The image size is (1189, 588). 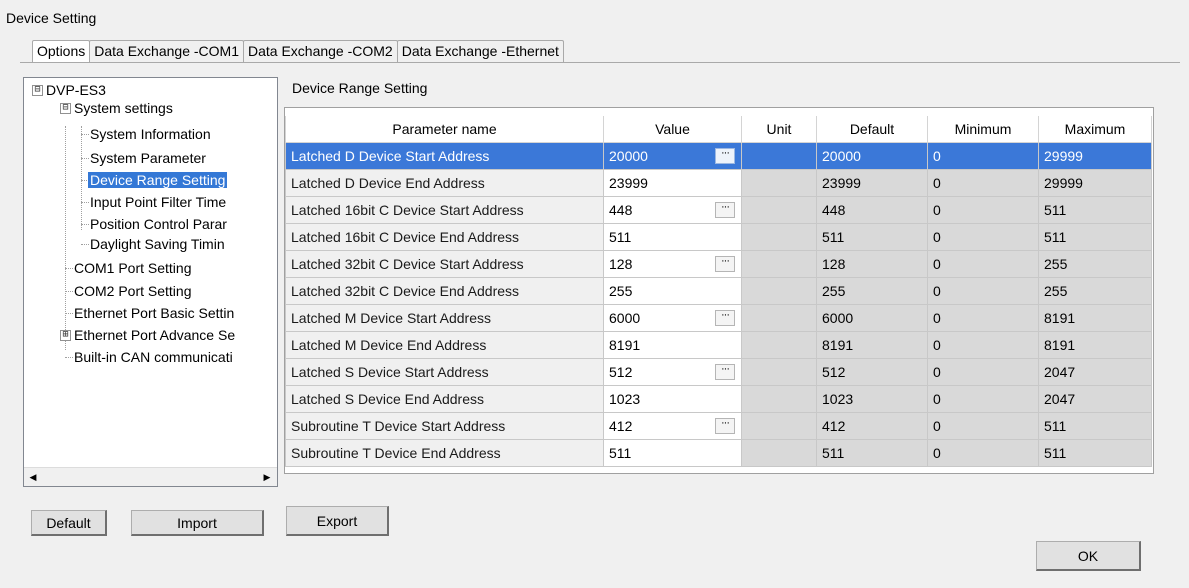 What do you see at coordinates (444, 345) in the screenshot?
I see `parameter-name-cell: Latched M Device End Address` at bounding box center [444, 345].